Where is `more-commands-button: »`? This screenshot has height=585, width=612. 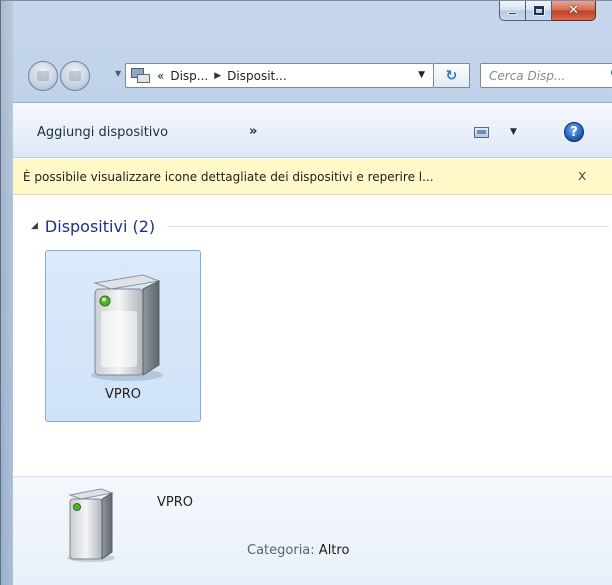 more-commands-button: » is located at coordinates (253, 131).